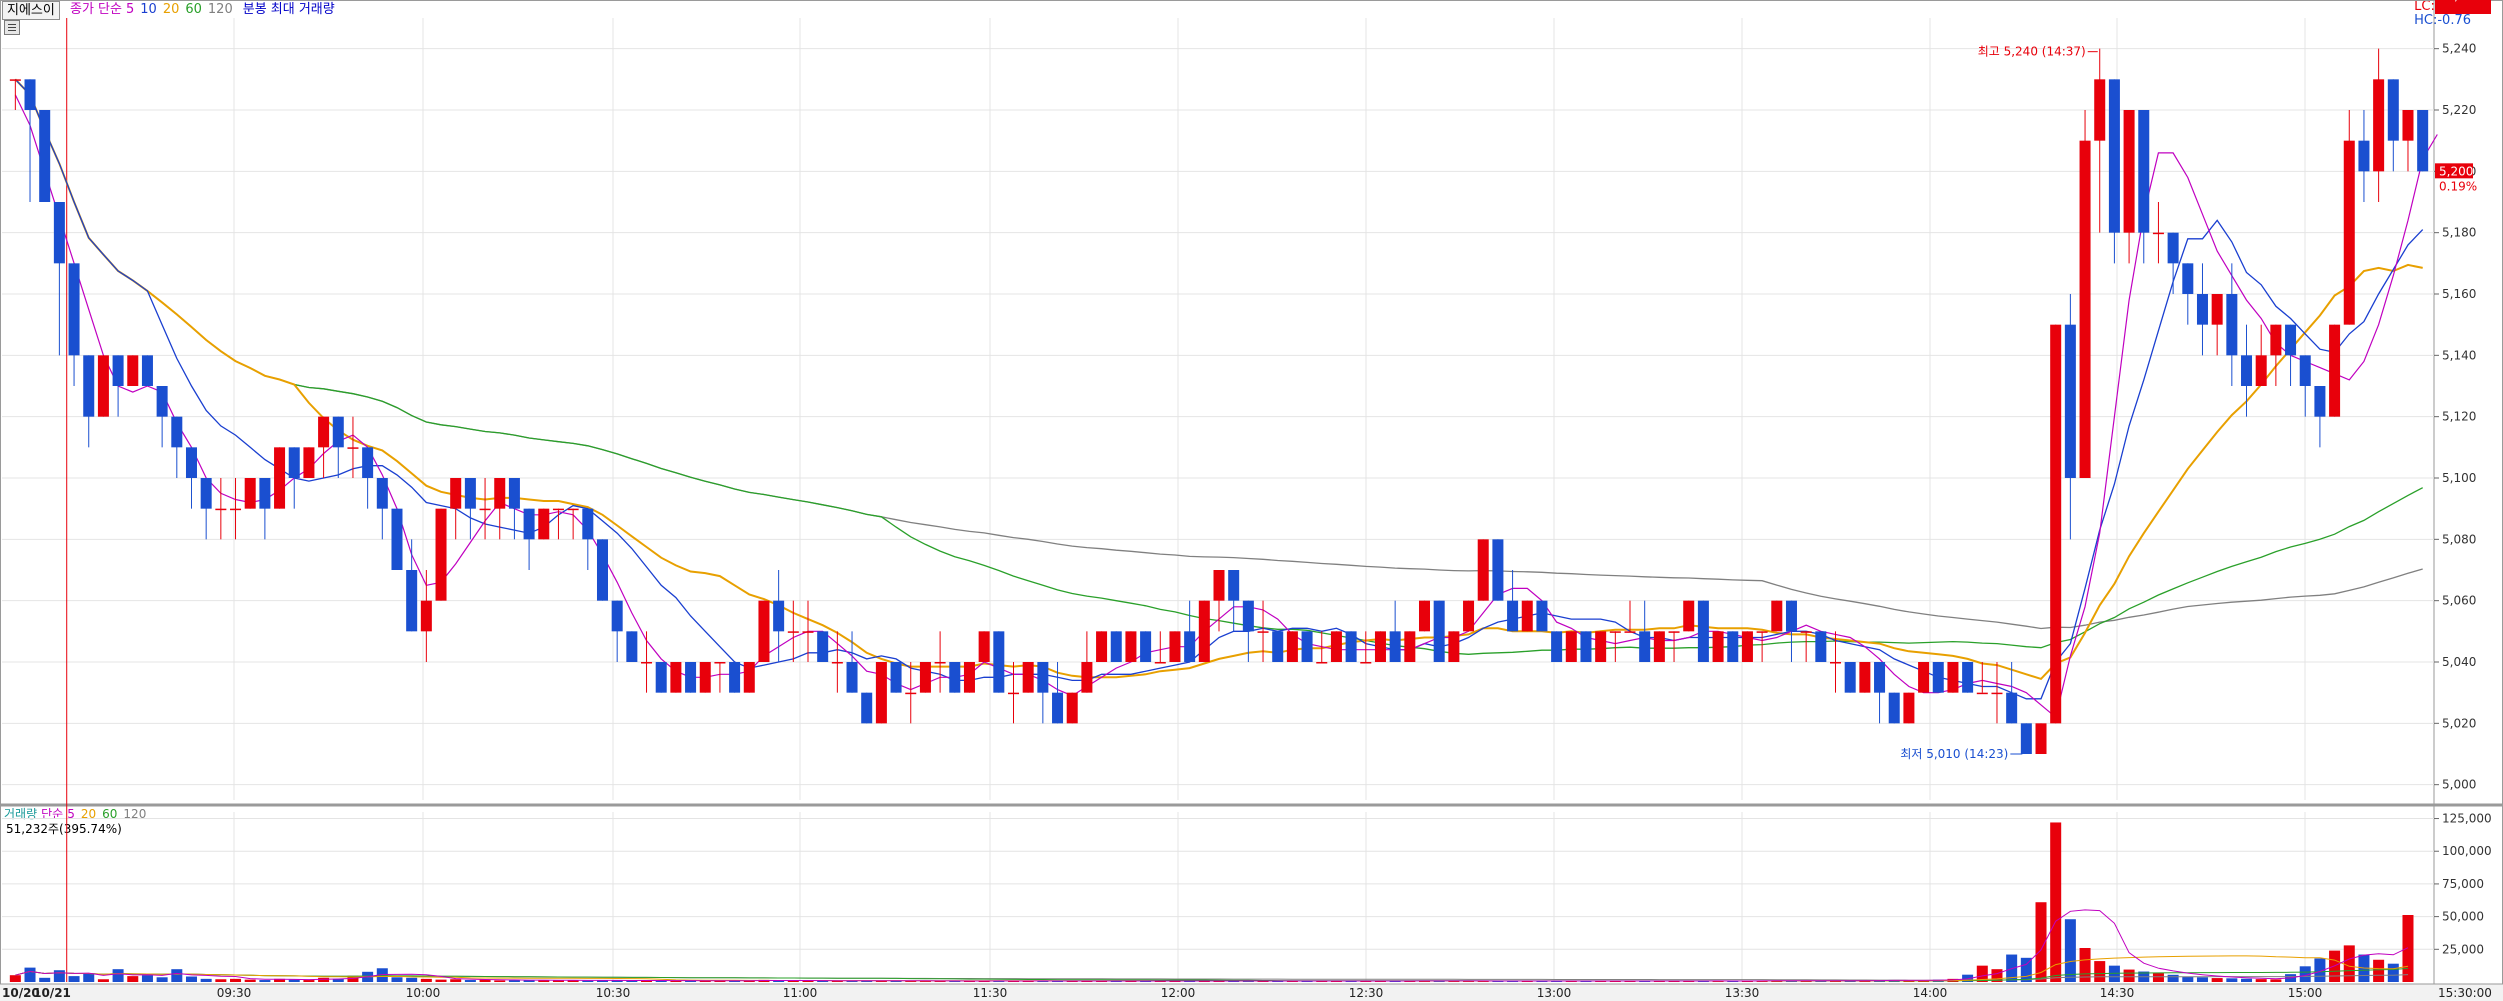 The height and width of the screenshot is (1001, 2503). What do you see at coordinates (2459, 723) in the screenshot?
I see `price-tick-label: 5,020` at bounding box center [2459, 723].